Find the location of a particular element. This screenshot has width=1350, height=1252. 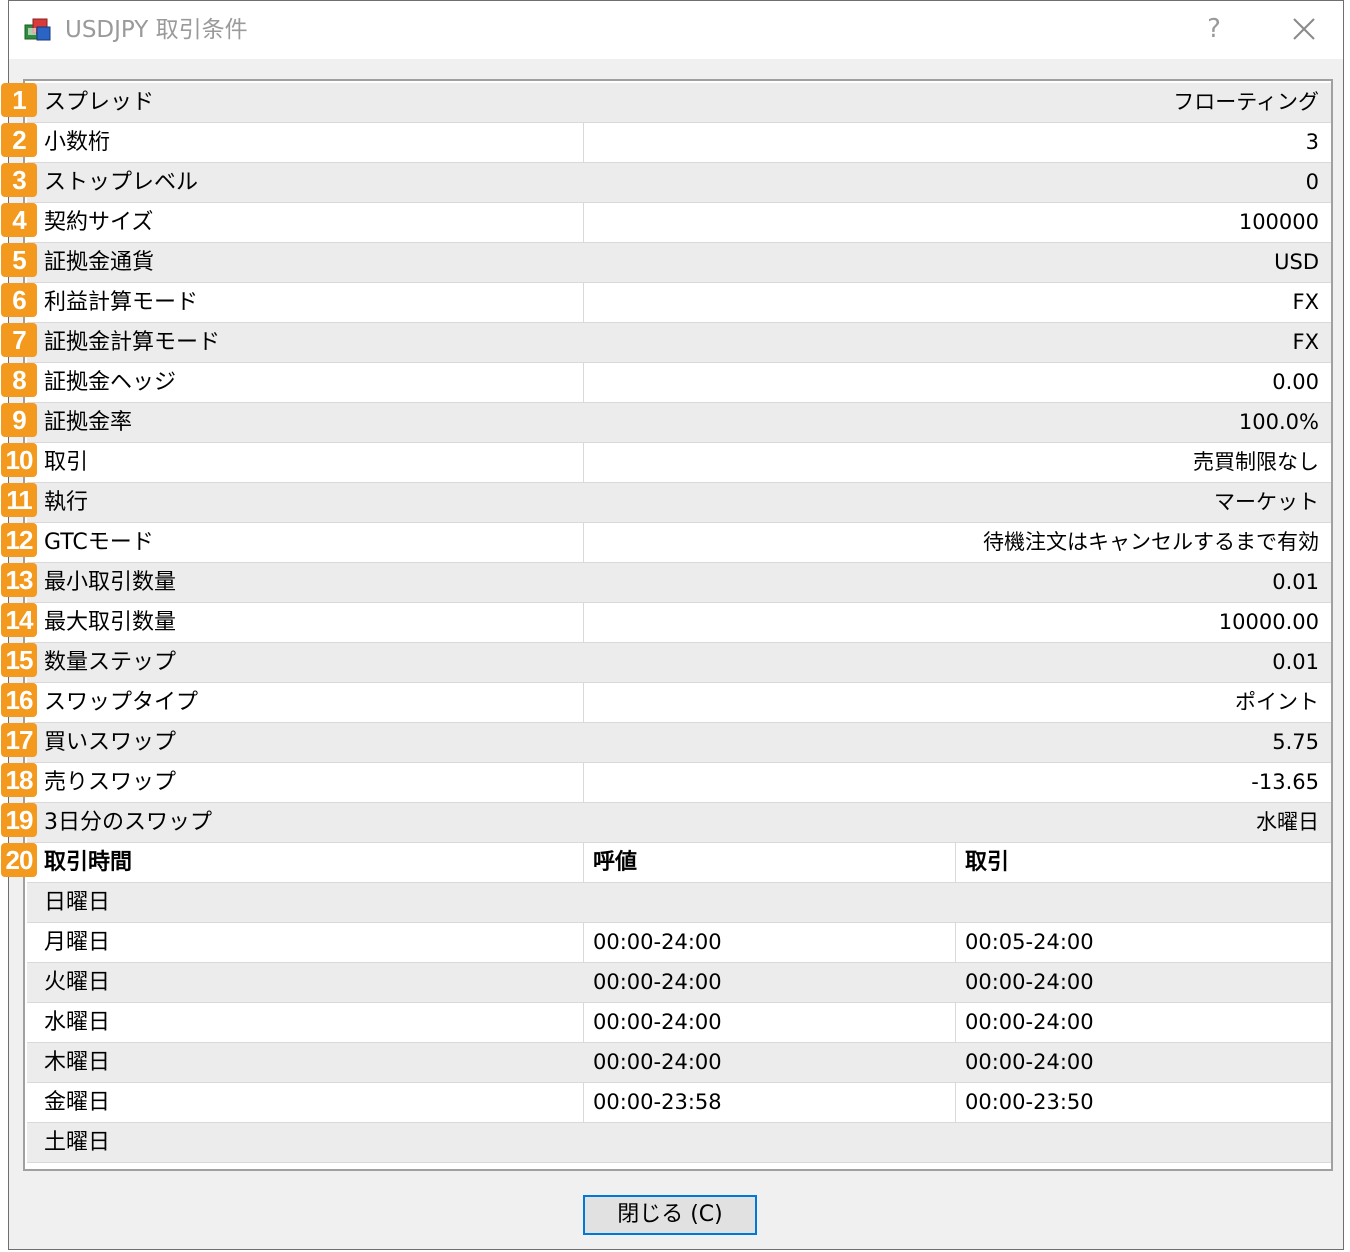

close-icon is located at coordinates (1304, 29).